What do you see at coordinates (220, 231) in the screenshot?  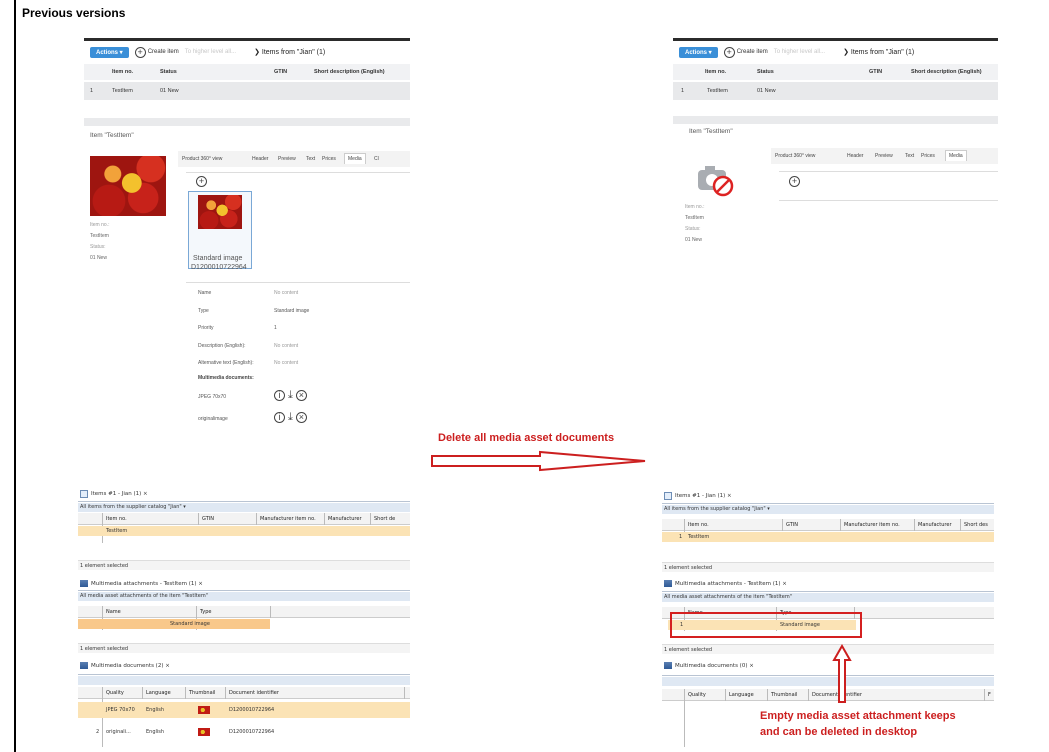 I see `media-card: Standard image D1200010722964` at bounding box center [220, 231].